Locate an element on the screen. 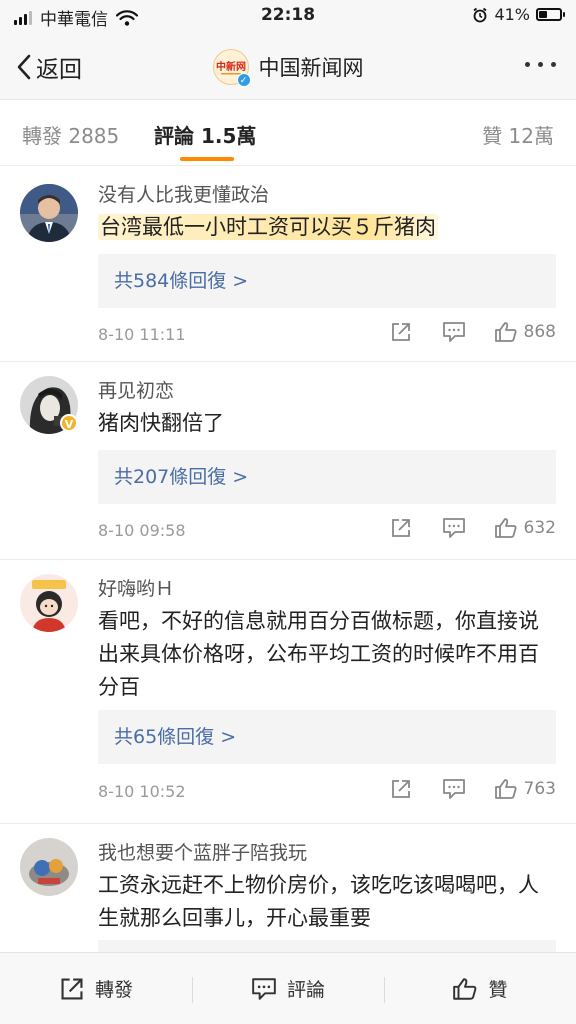 The height and width of the screenshot is (1024, 576). verified-badge-icon: ✓ is located at coordinates (243, 80).